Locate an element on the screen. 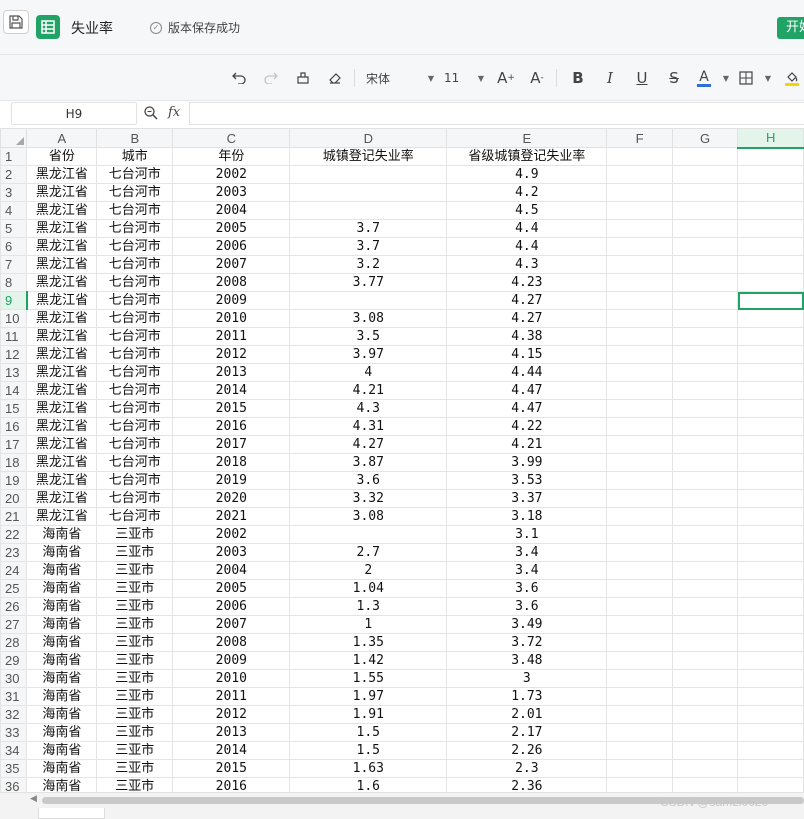 The height and width of the screenshot is (819, 804). cell-c: 2008 is located at coordinates (231, 282).